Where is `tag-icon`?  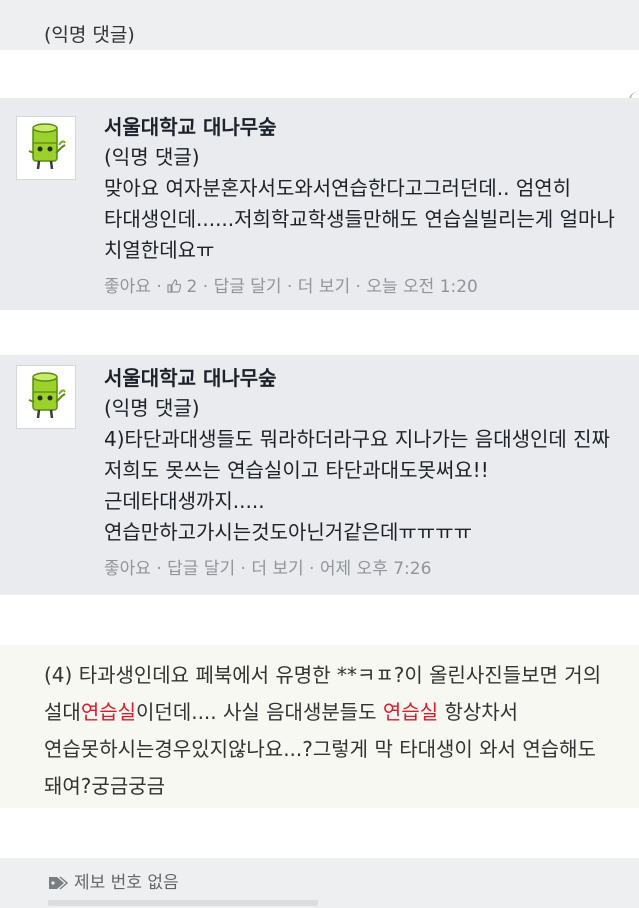 tag-icon is located at coordinates (58, 883).